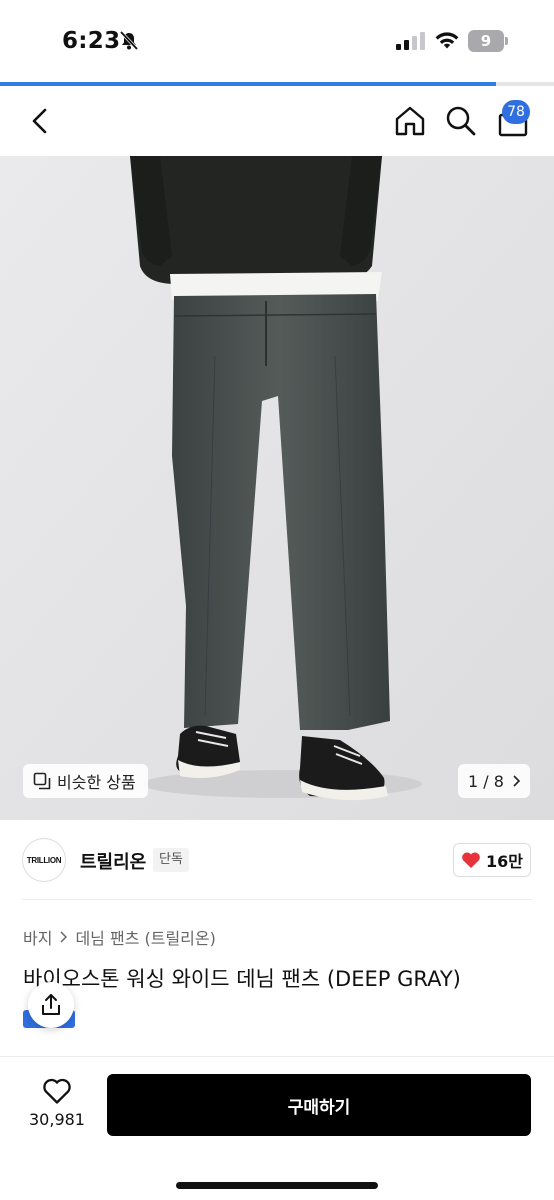  Describe the element at coordinates (96, 782) in the screenshot. I see `similar-products-label: 비슷한 상품` at that location.